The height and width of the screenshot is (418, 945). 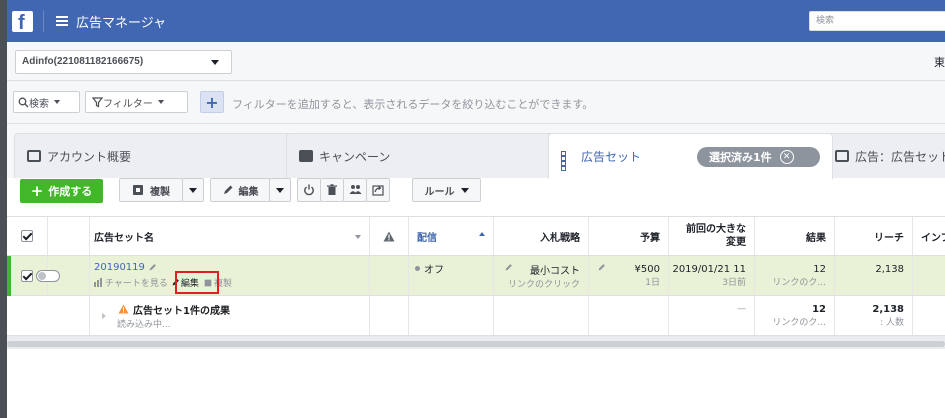 I want to click on divider, so click(x=43, y=21).